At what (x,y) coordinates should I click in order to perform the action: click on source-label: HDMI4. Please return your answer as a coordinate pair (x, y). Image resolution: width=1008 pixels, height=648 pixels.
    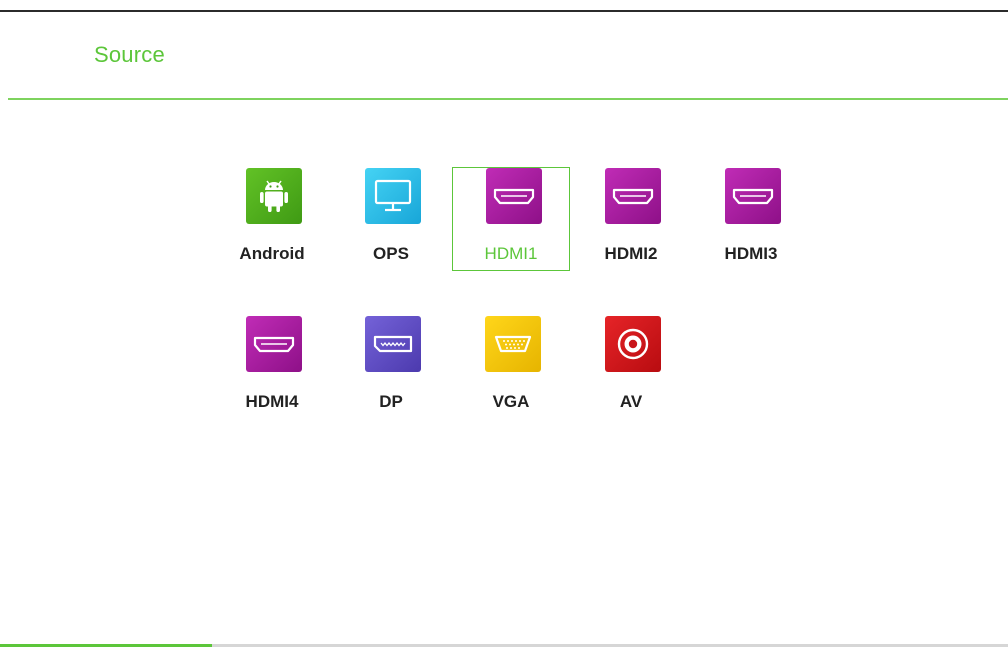
    Looking at the image, I should click on (272, 401).